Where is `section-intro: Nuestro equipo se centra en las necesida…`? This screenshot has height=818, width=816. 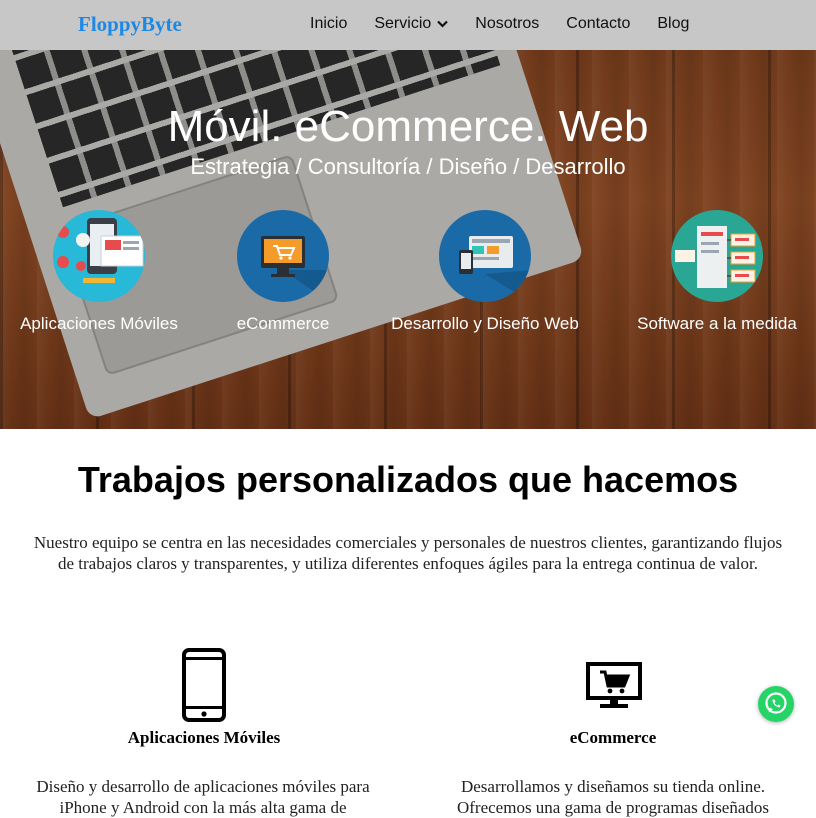
section-intro: Nuestro equipo se centra en las necesida… is located at coordinates (408, 553).